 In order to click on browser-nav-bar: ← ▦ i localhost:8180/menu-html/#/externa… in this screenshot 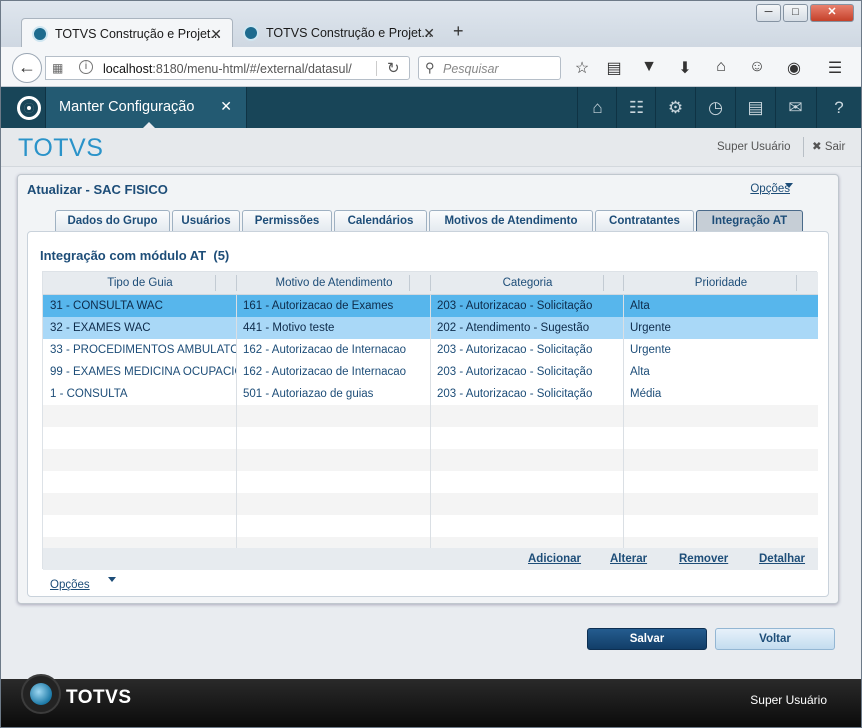, I will do `click(431, 67)`.